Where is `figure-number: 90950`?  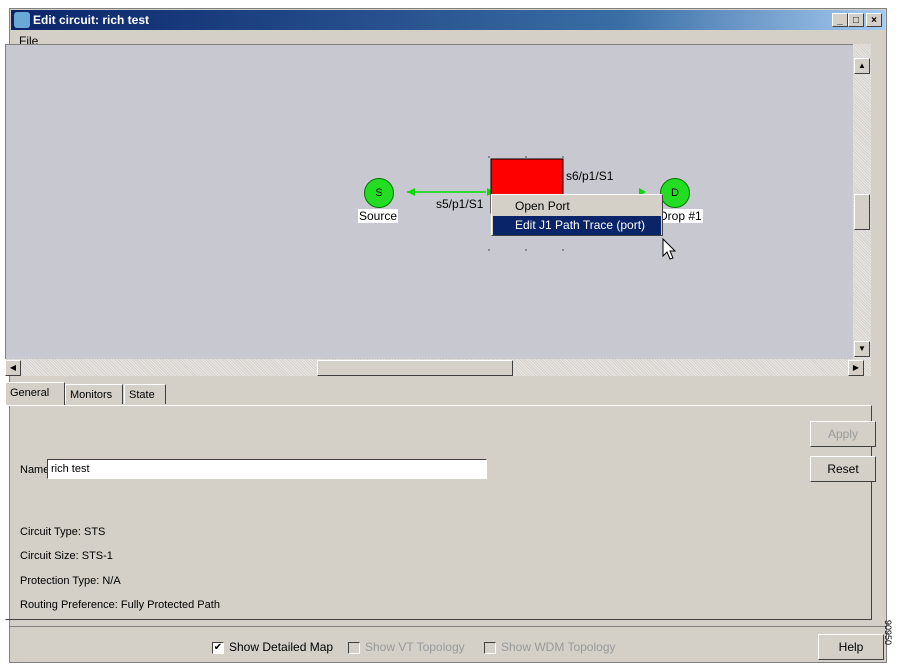
figure-number: 90950 is located at coordinates (888, 633).